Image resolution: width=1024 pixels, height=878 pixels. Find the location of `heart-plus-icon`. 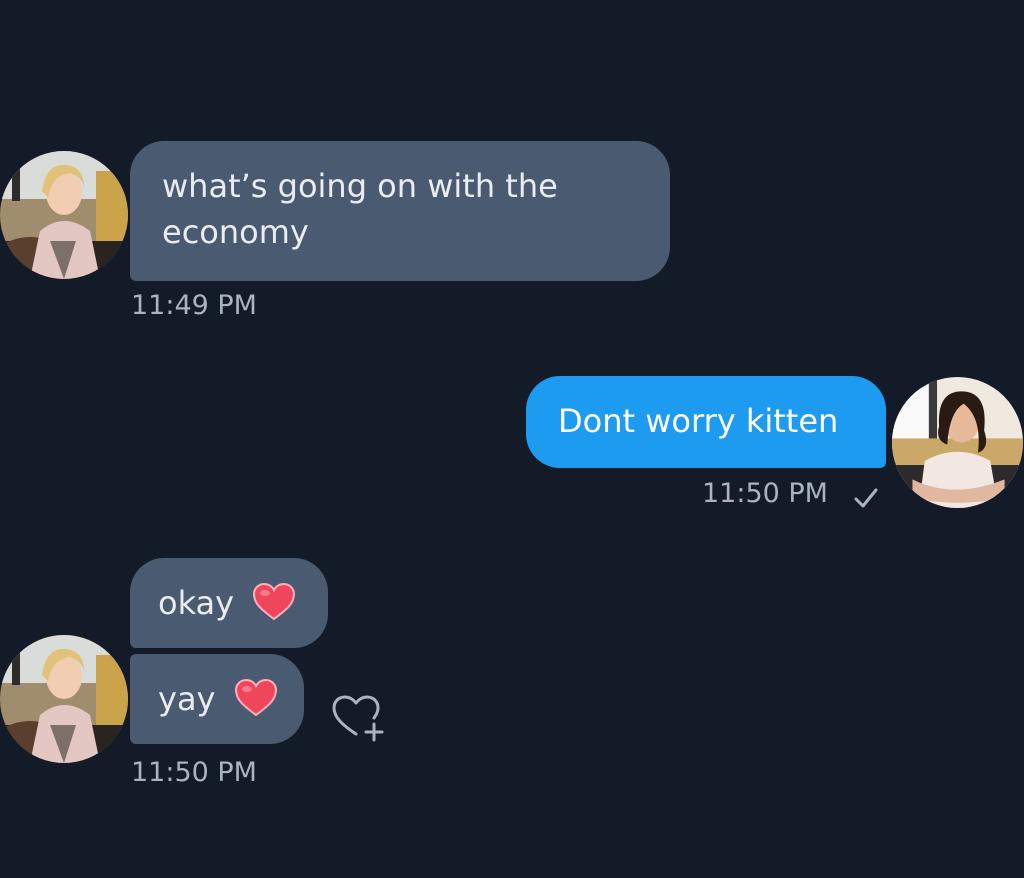

heart-plus-icon is located at coordinates (358, 716).